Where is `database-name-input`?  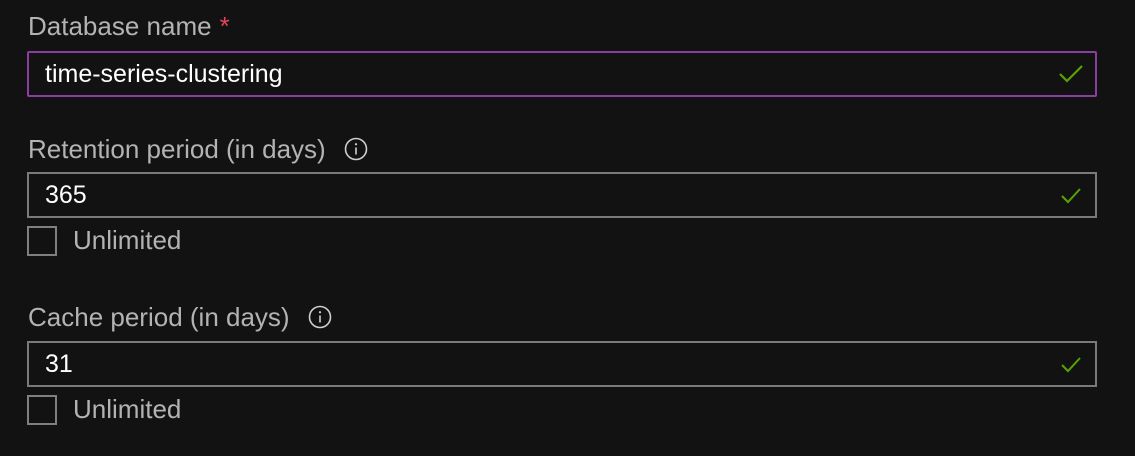
database-name-input is located at coordinates (543, 74).